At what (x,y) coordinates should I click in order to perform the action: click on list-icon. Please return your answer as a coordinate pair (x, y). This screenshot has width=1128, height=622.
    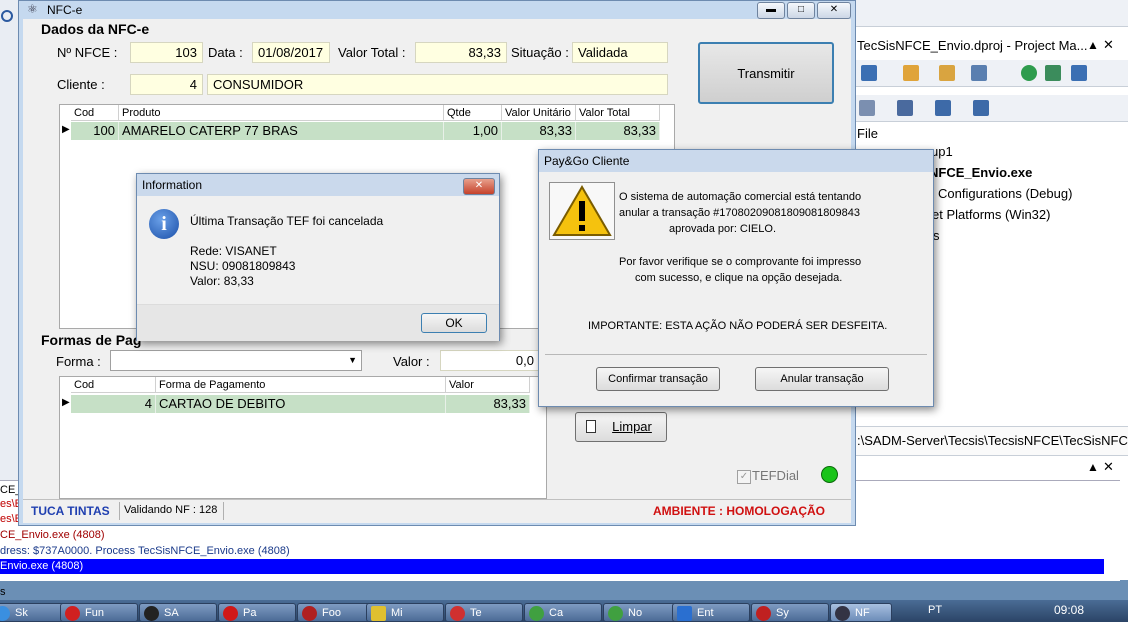
    Looking at the image, I should click on (867, 108).